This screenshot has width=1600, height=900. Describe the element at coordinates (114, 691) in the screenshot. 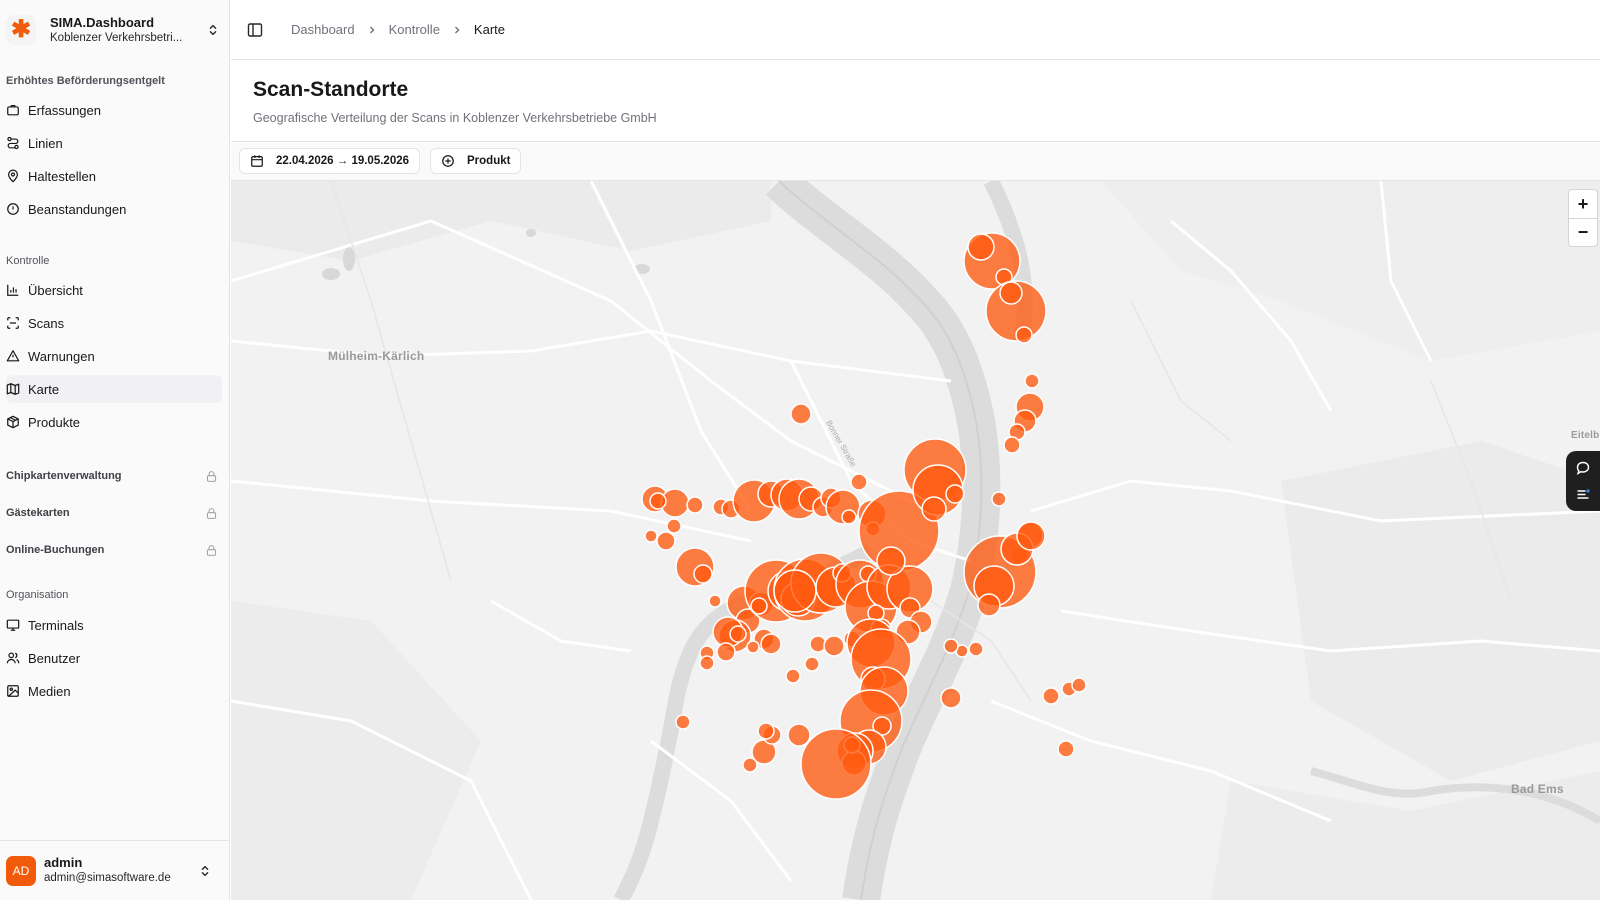

I see `sidebar-item-medien: Medien` at that location.